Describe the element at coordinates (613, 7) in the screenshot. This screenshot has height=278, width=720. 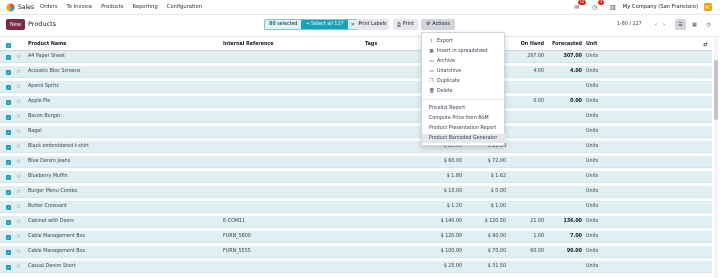
I see `building-icon: ▥` at that location.